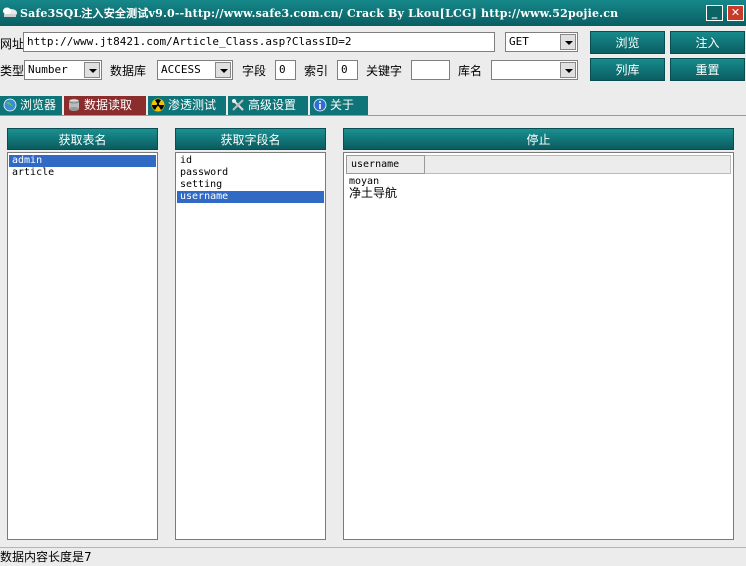 Image resolution: width=746 pixels, height=566 pixels. What do you see at coordinates (82, 139) in the screenshot?
I see `get-tables-button: 获取表名` at bounding box center [82, 139].